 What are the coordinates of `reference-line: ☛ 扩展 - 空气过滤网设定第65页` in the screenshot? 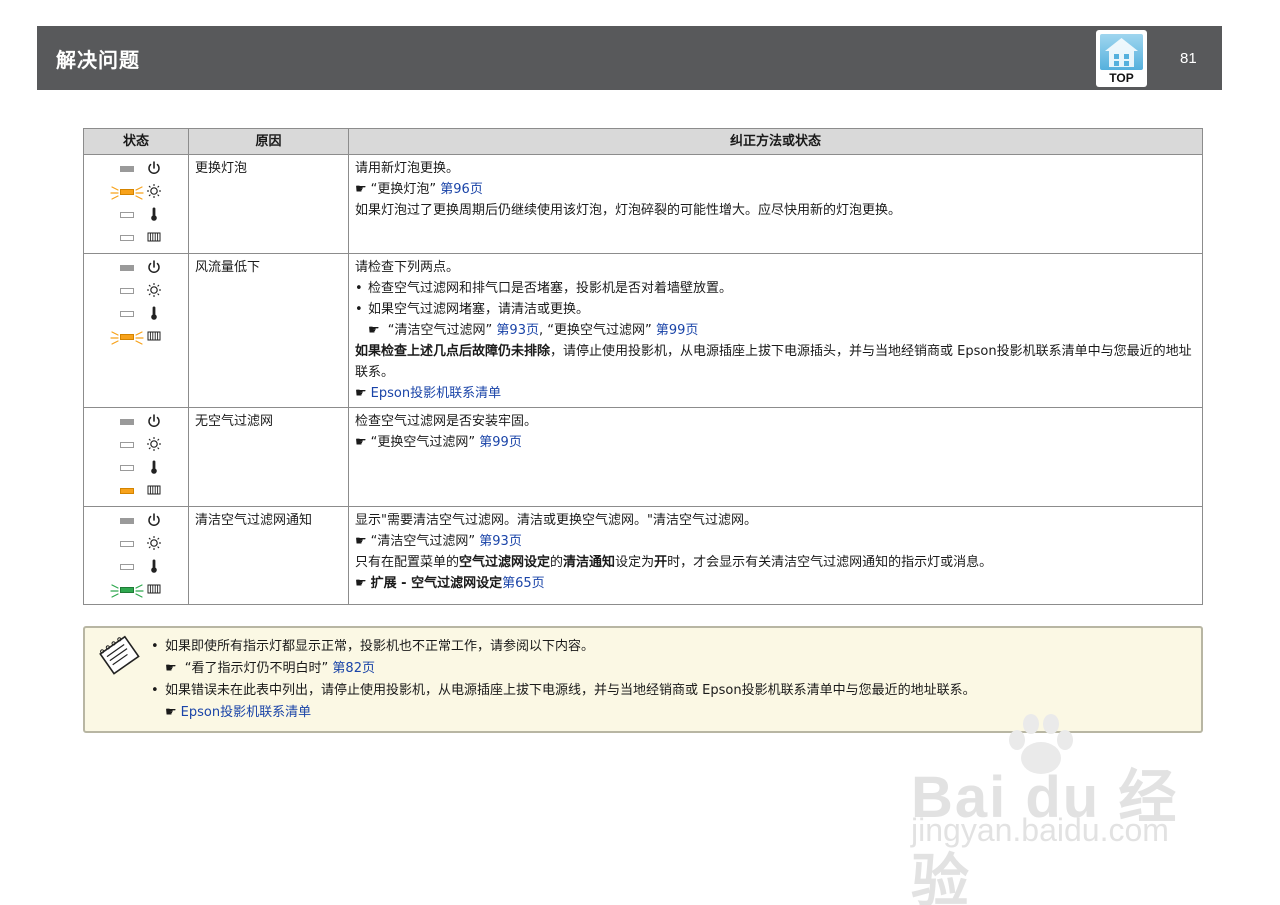 It's located at (775, 583).